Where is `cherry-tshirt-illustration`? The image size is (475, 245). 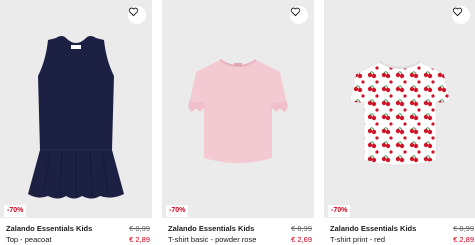 cherry-tshirt-illustration is located at coordinates (400, 113).